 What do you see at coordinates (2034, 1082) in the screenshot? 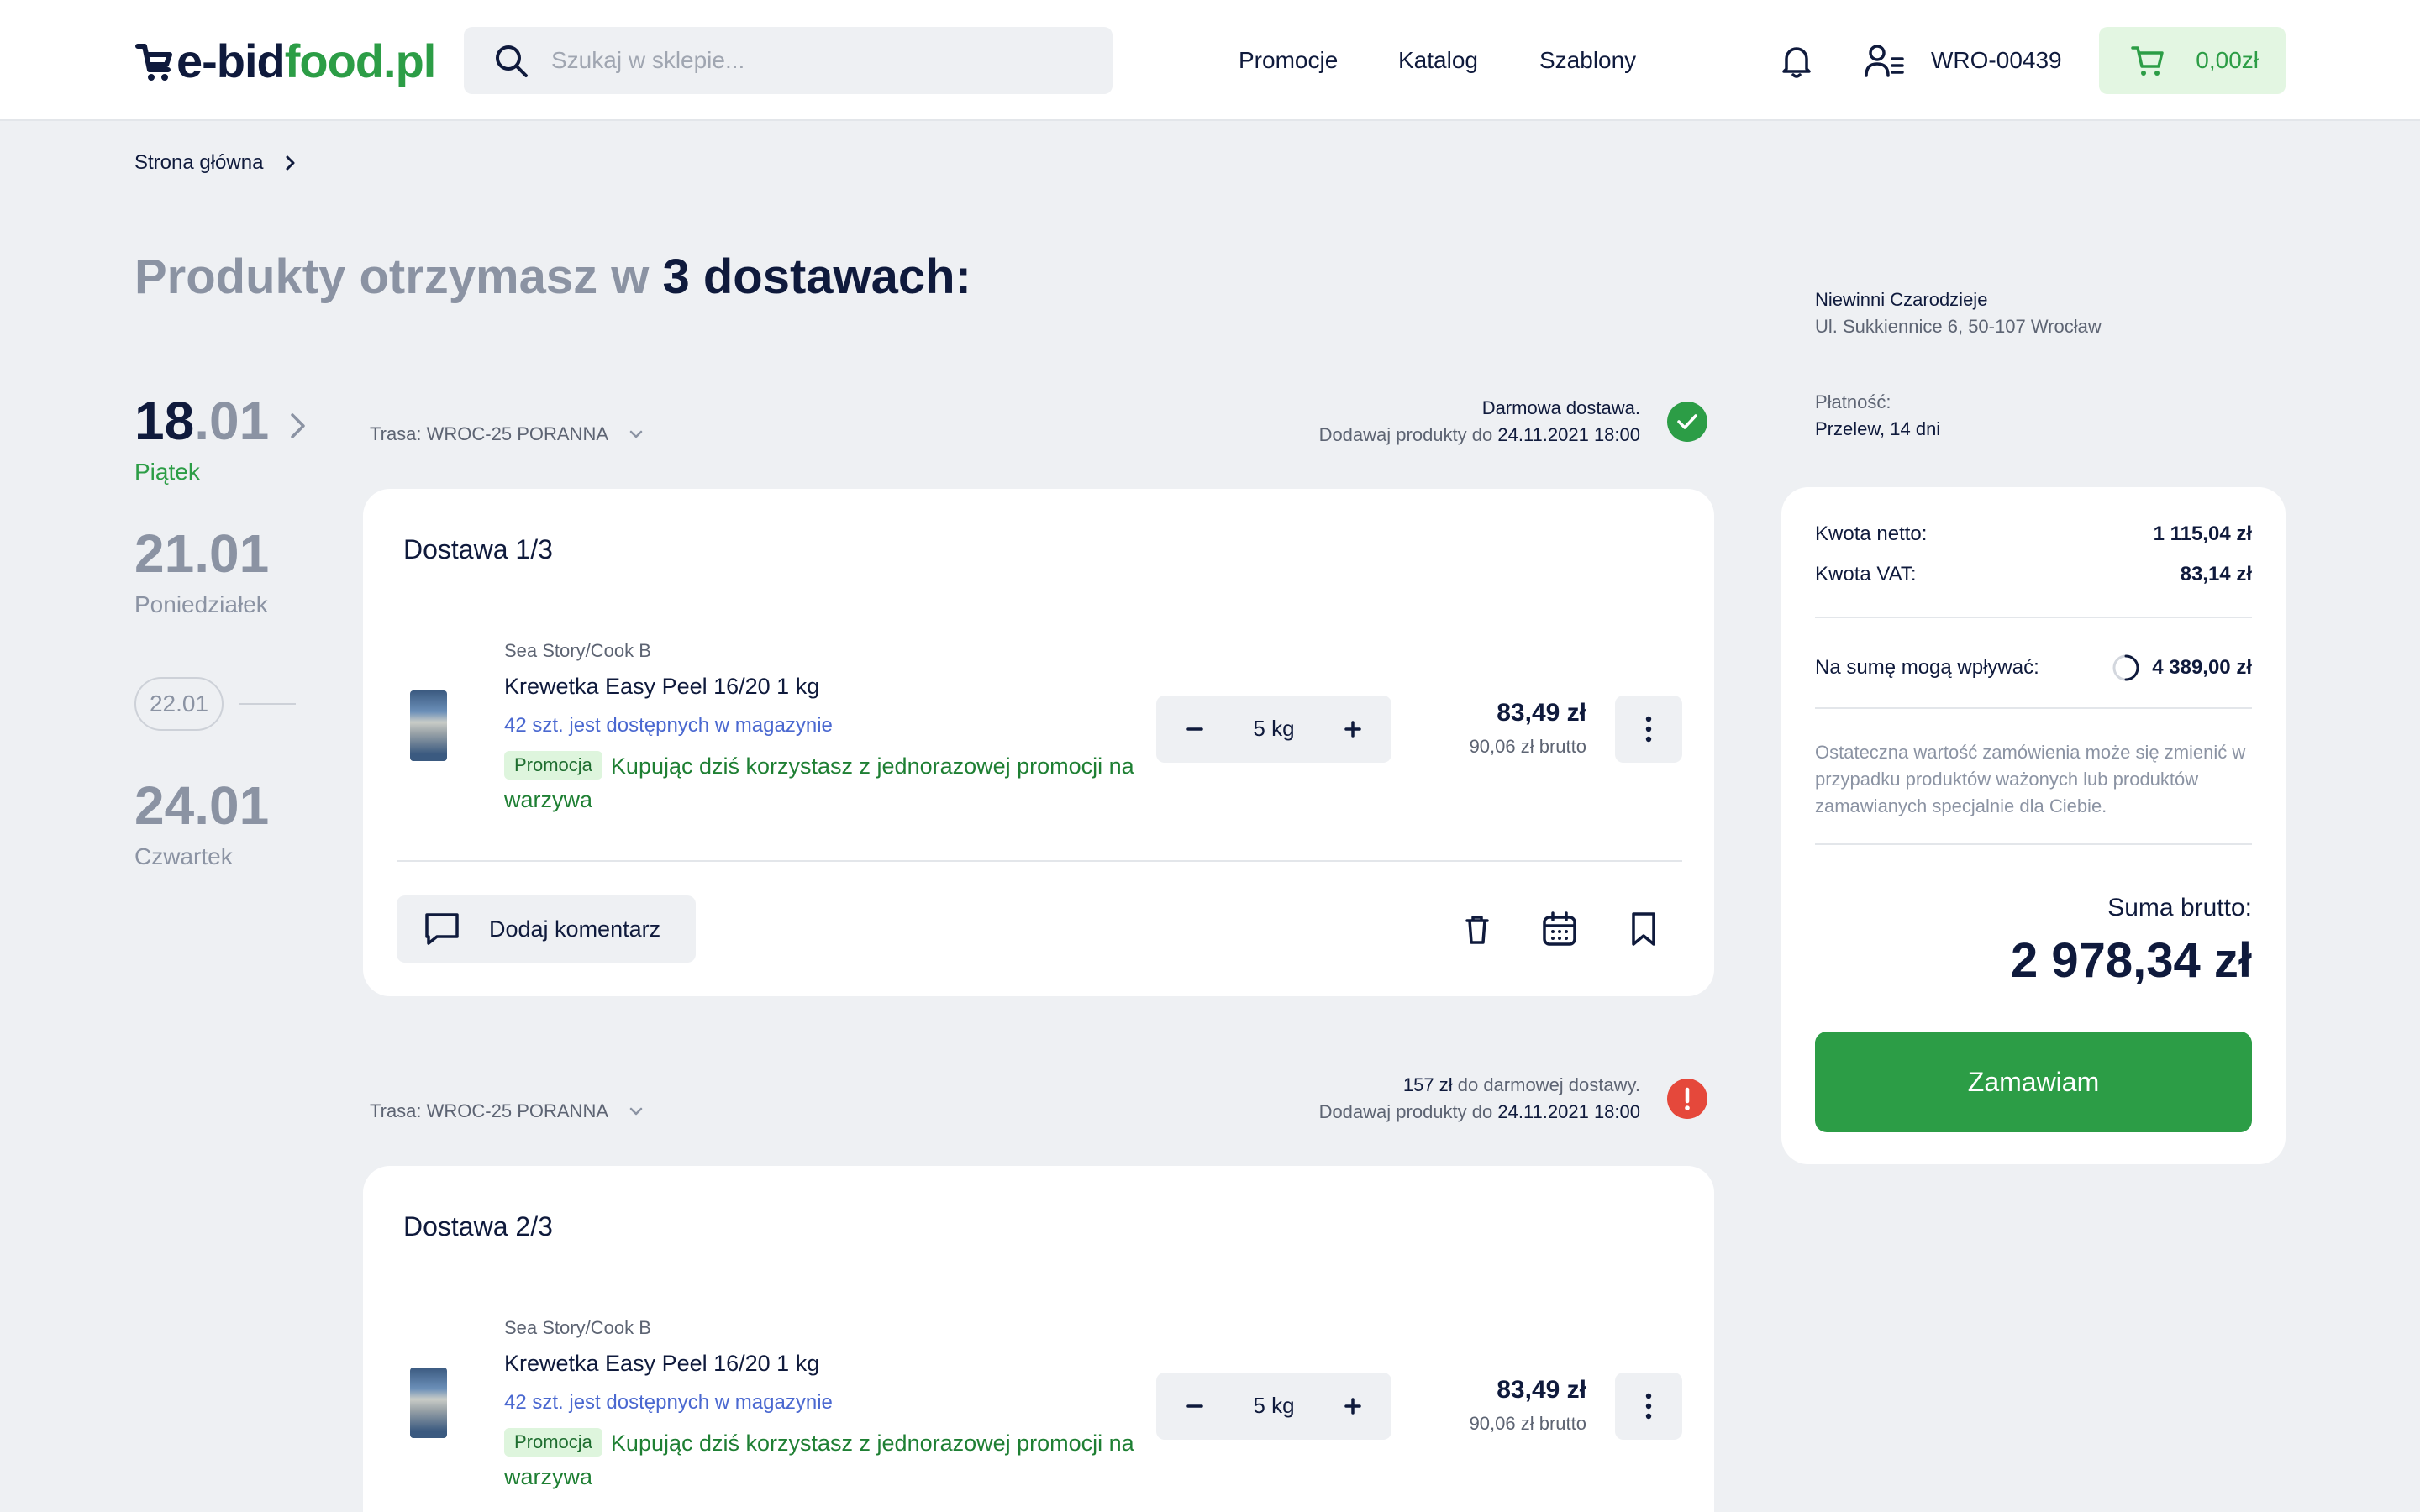
I see `order-button: Zamawiam` at bounding box center [2034, 1082].